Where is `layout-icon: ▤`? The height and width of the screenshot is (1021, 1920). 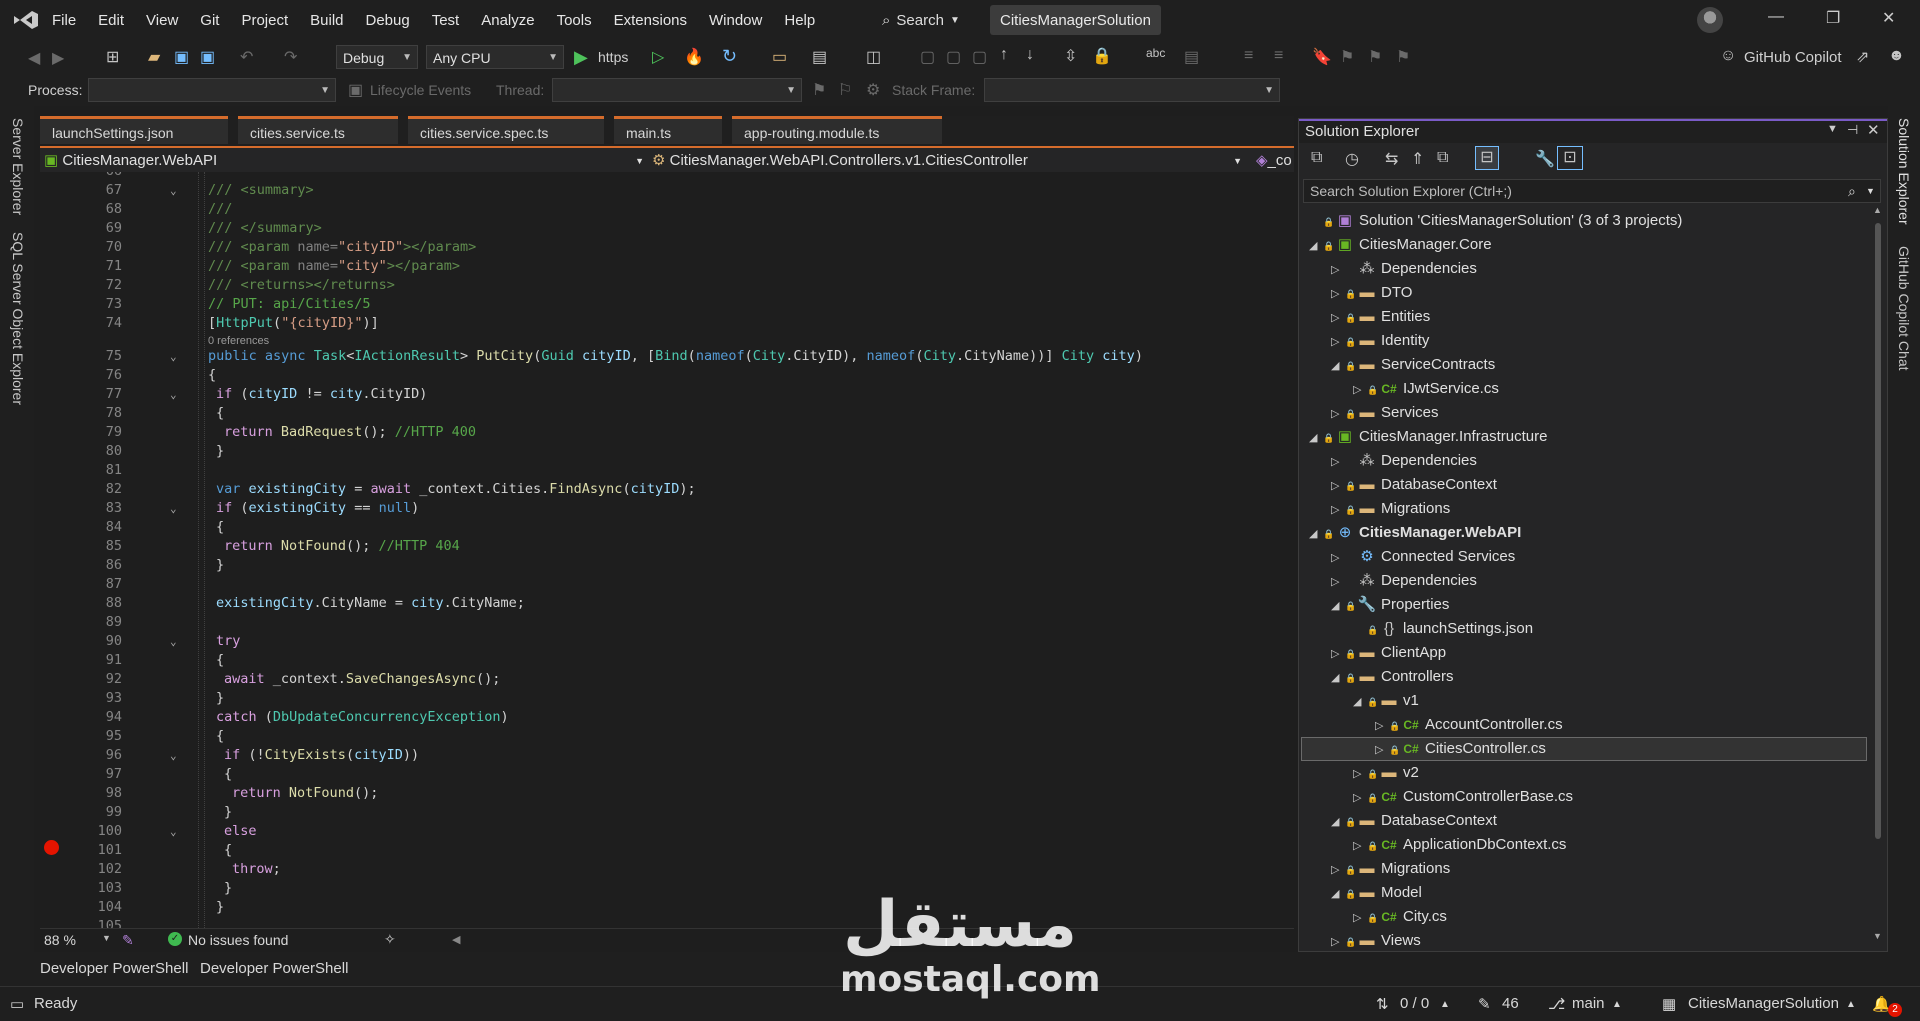
layout-icon: ▤ is located at coordinates (819, 57).